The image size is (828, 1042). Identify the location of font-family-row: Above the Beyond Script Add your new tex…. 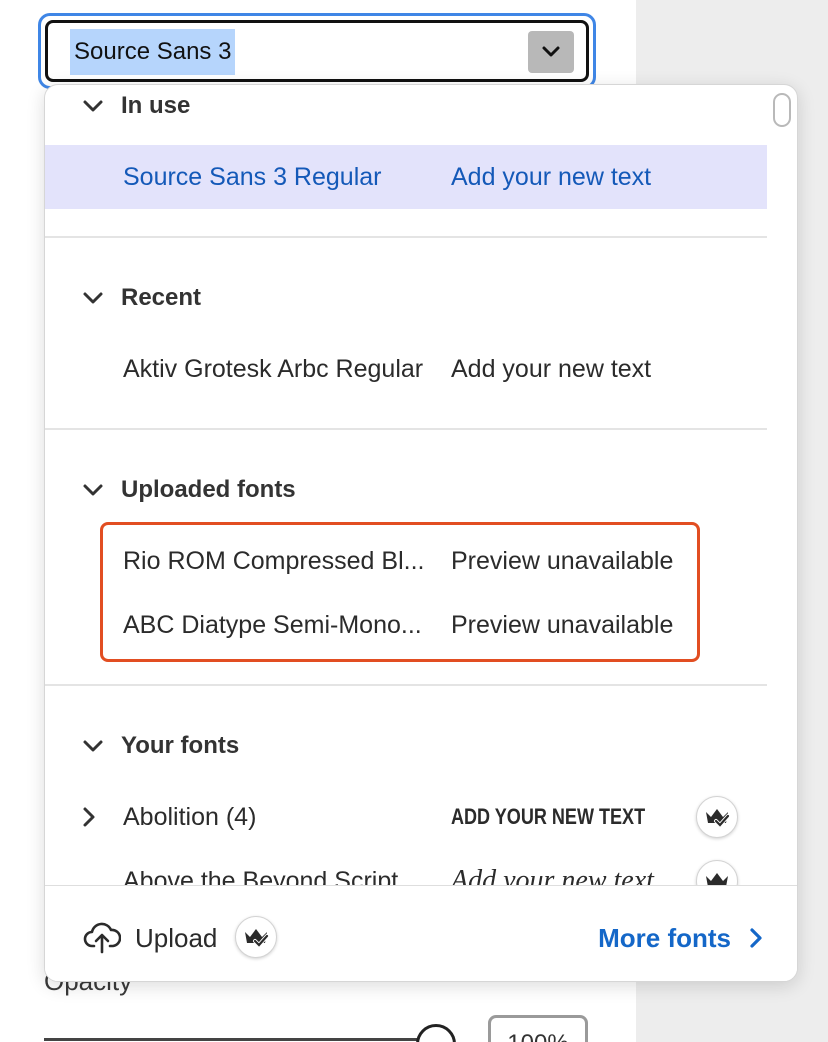
(406, 867).